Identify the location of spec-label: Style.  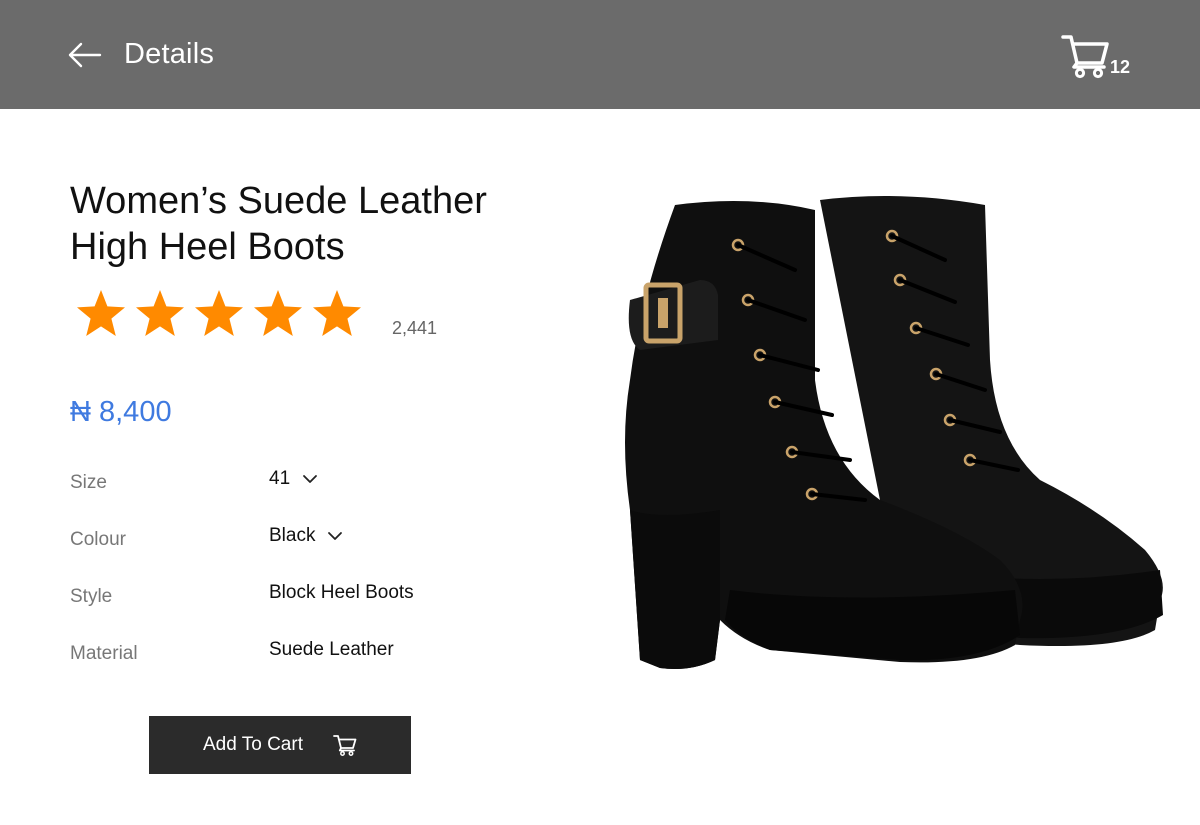
(91, 596).